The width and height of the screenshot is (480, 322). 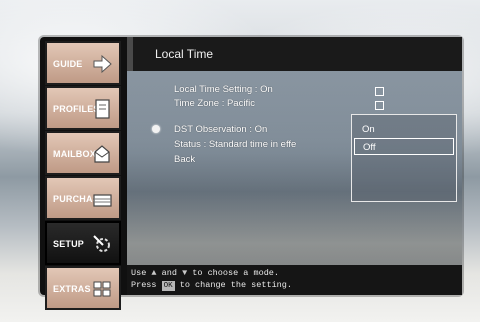 I want to click on menu-item-label: Status : Standard time in effe, so click(x=235, y=144).